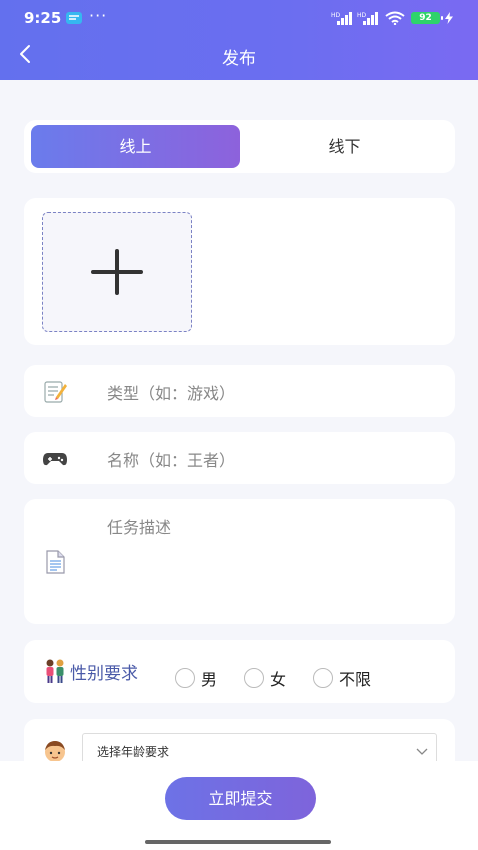 The width and height of the screenshot is (478, 850). What do you see at coordinates (55, 459) in the screenshot?
I see `gamepad-icon` at bounding box center [55, 459].